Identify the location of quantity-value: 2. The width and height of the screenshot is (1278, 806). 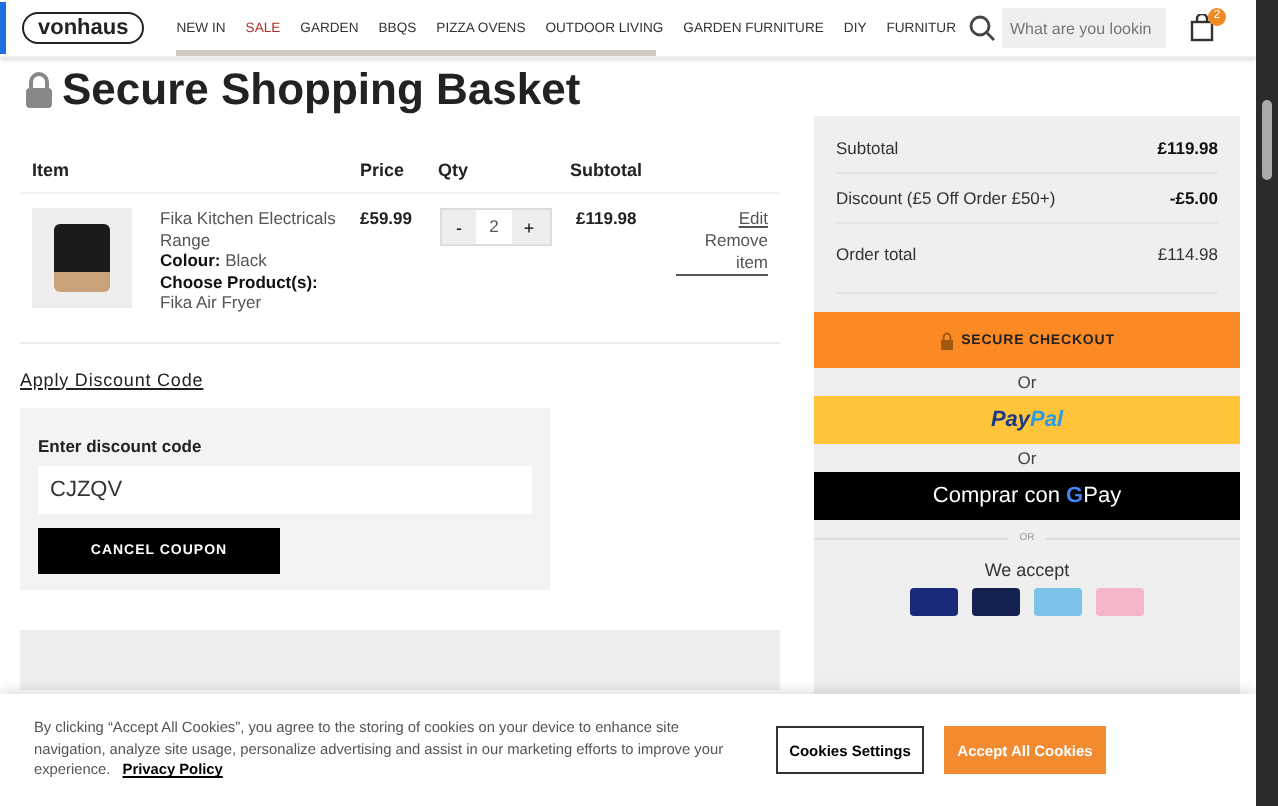
(494, 227).